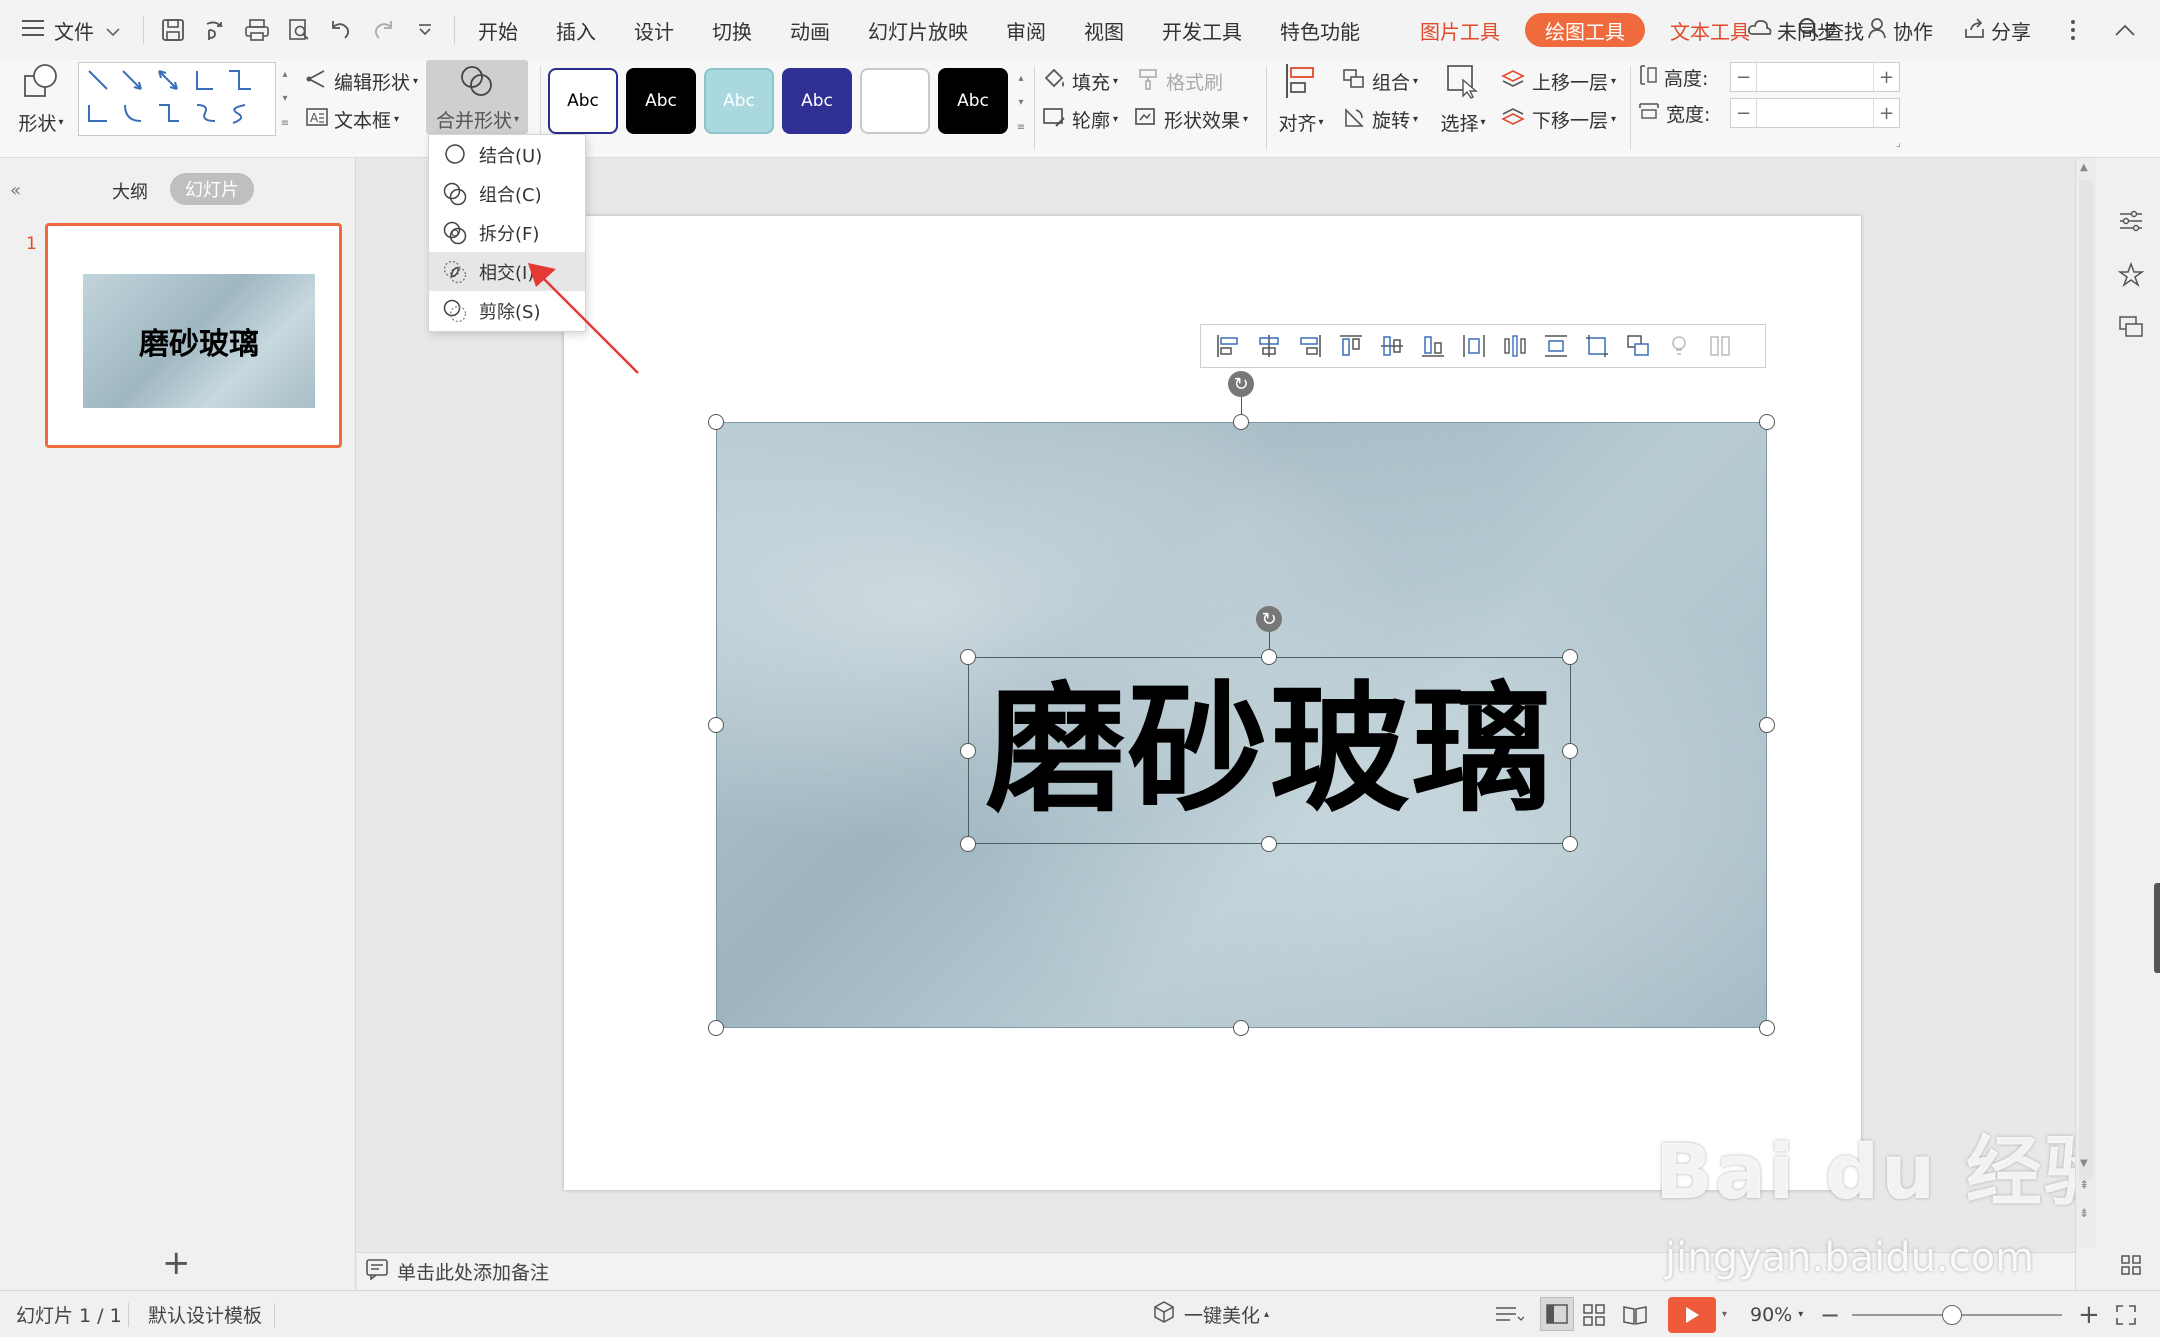 The image size is (2160, 1337). Describe the element at coordinates (2131, 327) in the screenshot. I see `slide-switch-icon` at that location.